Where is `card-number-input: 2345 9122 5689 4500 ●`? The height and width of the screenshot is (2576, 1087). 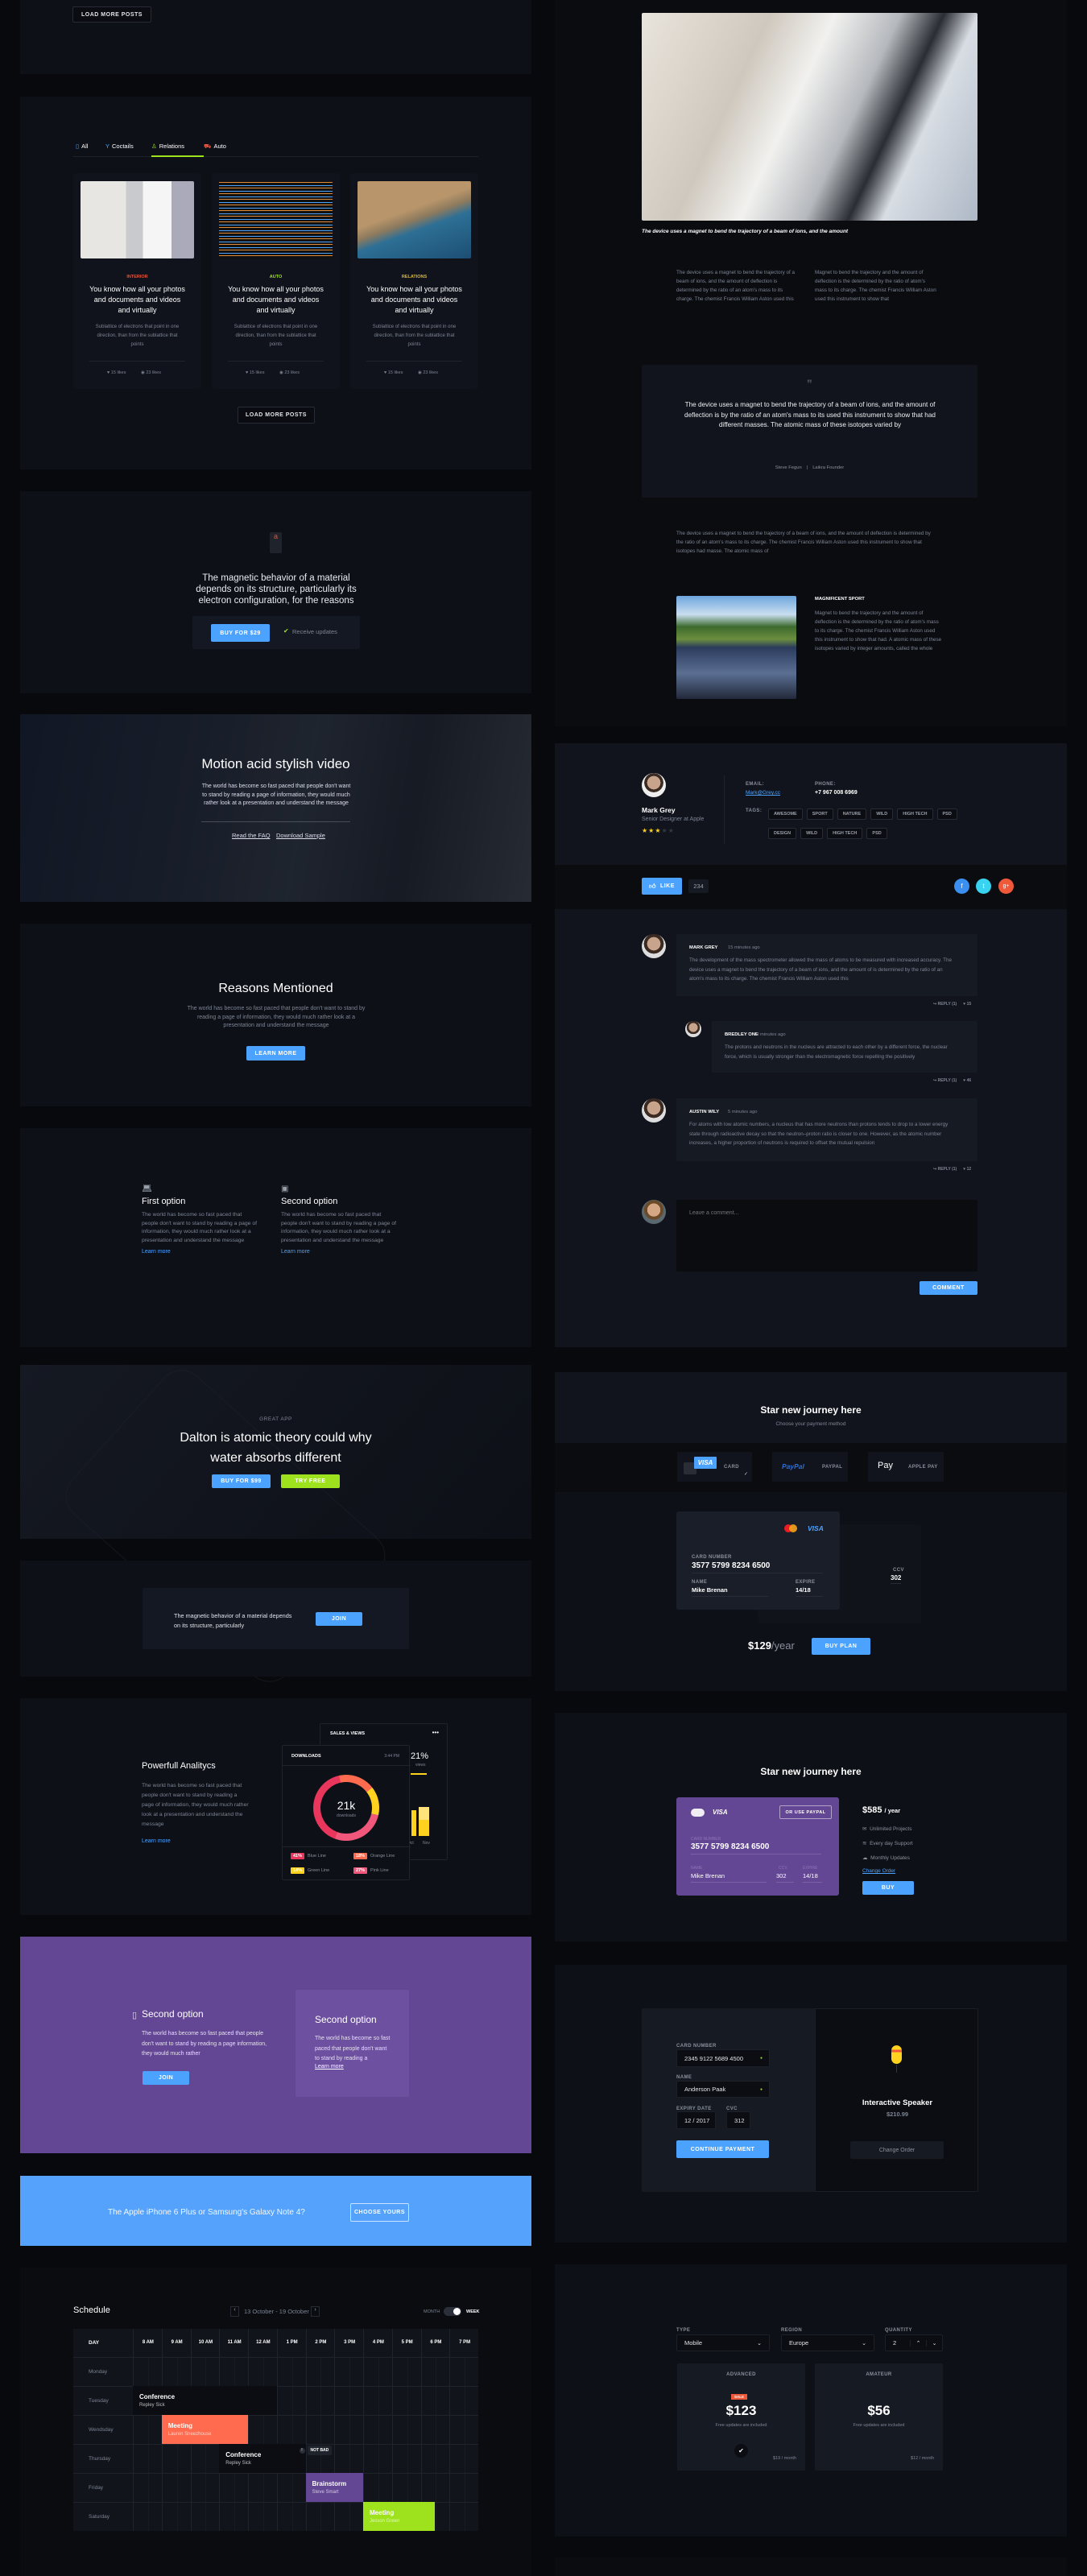
card-number-input: 2345 9122 5689 4500 ● is located at coordinates (723, 2058).